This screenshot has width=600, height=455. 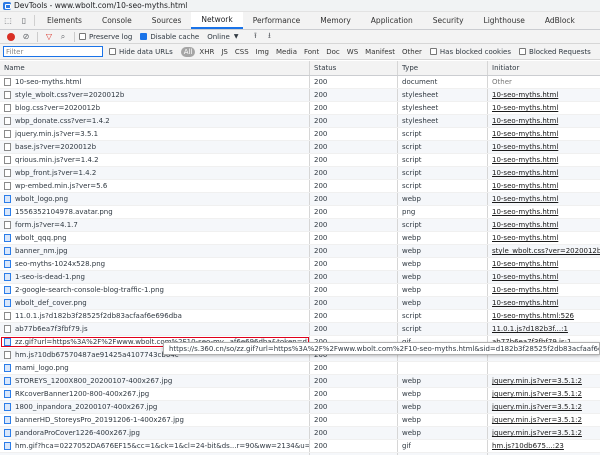 What do you see at coordinates (141, 52) in the screenshot?
I see `hide-data-urls-checkbox: Hide data URLs` at bounding box center [141, 52].